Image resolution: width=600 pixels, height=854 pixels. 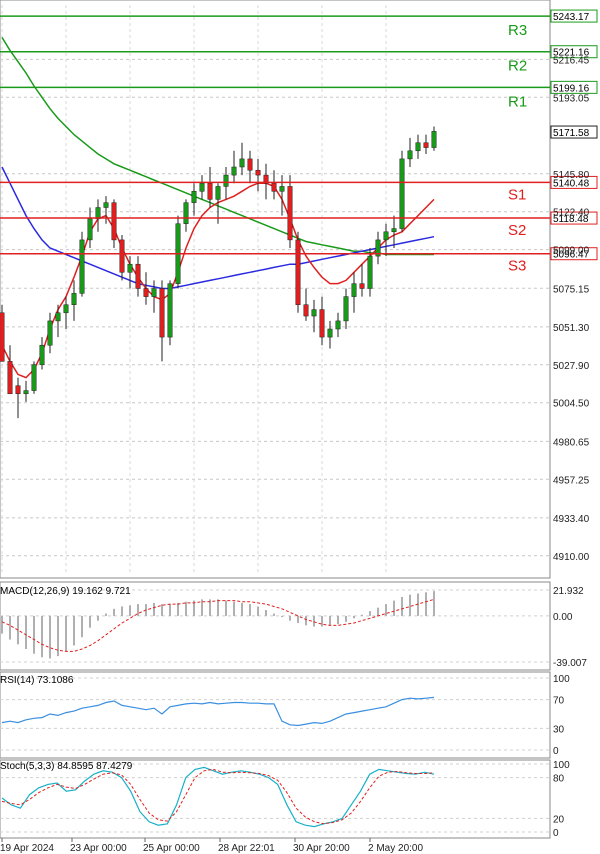 What do you see at coordinates (571, 289) in the screenshot?
I see `price-tick-label: 5075.15` at bounding box center [571, 289].